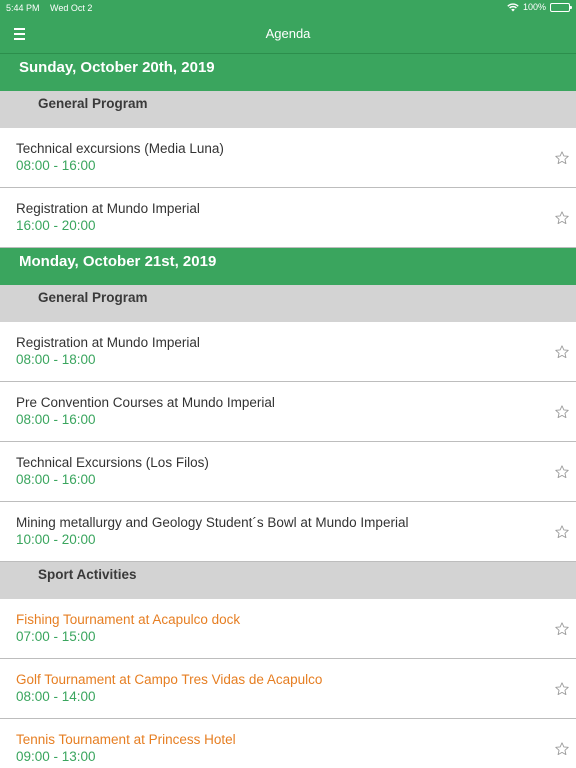 This screenshot has width=576, height=768. Describe the element at coordinates (56, 359) in the screenshot. I see `agenda-item-time: 08:00 - 18:00` at that location.